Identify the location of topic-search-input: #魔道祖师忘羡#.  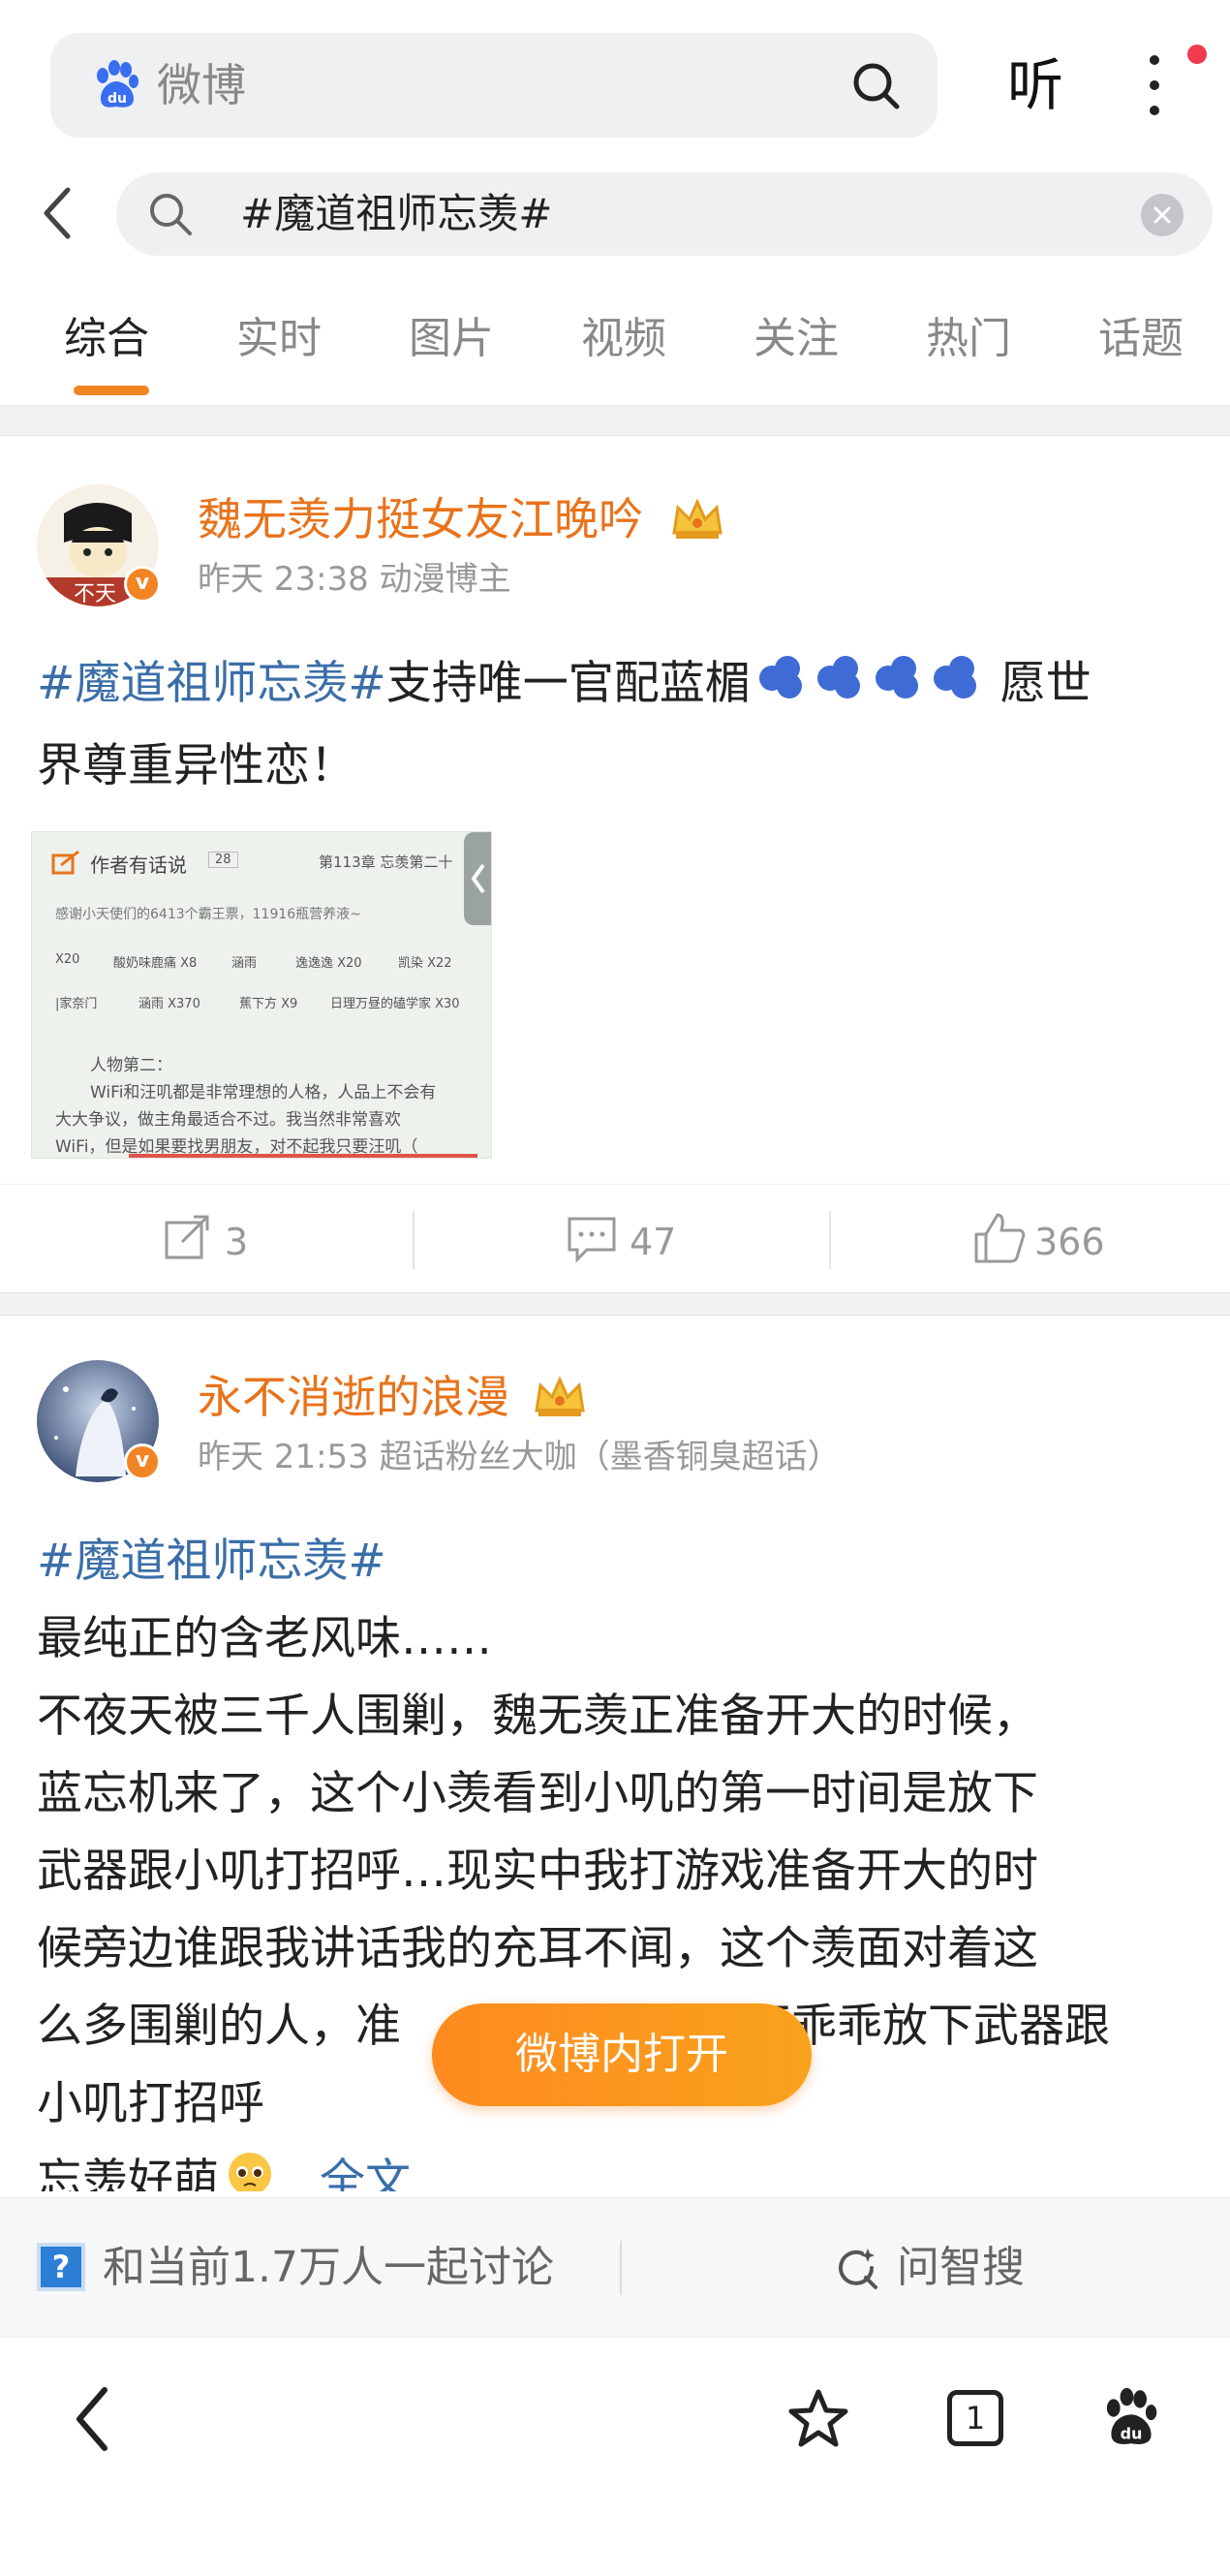
(664, 214).